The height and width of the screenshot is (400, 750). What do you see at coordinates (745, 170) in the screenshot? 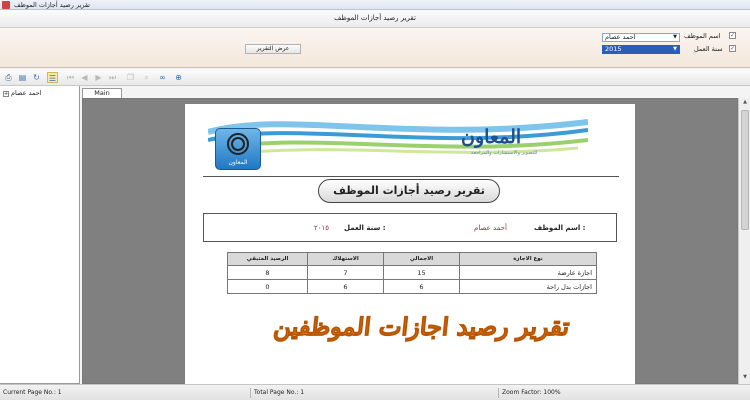
I see `scroll-thumb` at bounding box center [745, 170].